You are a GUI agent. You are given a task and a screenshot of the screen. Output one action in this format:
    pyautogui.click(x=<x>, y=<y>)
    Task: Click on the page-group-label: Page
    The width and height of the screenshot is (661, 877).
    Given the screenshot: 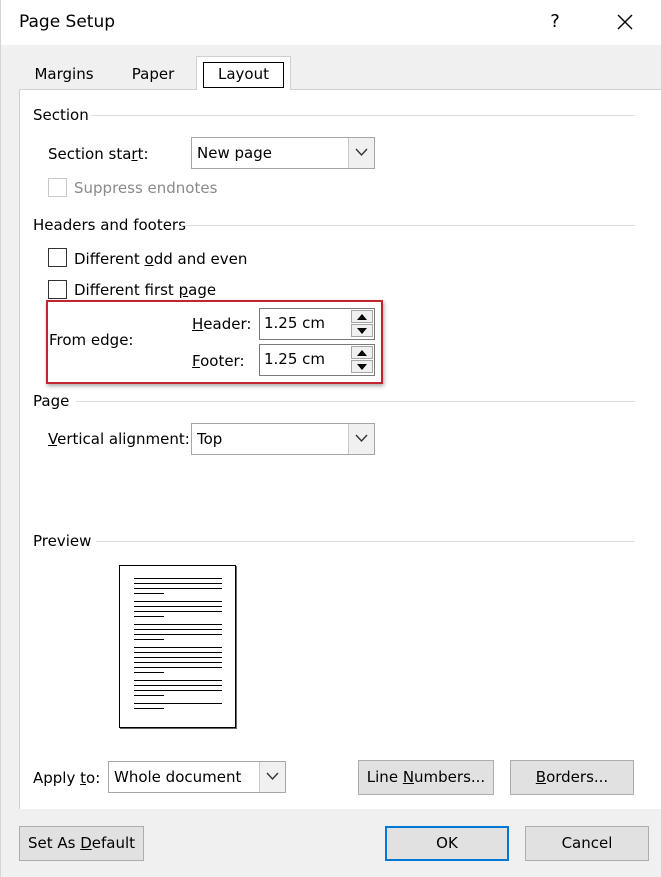 What is the action you would take?
    pyautogui.click(x=51, y=401)
    